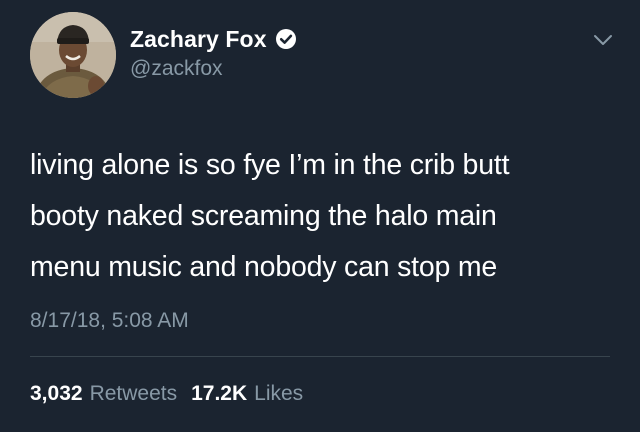 The height and width of the screenshot is (432, 640). Describe the element at coordinates (279, 393) in the screenshot. I see `likes-label: Likes` at that location.